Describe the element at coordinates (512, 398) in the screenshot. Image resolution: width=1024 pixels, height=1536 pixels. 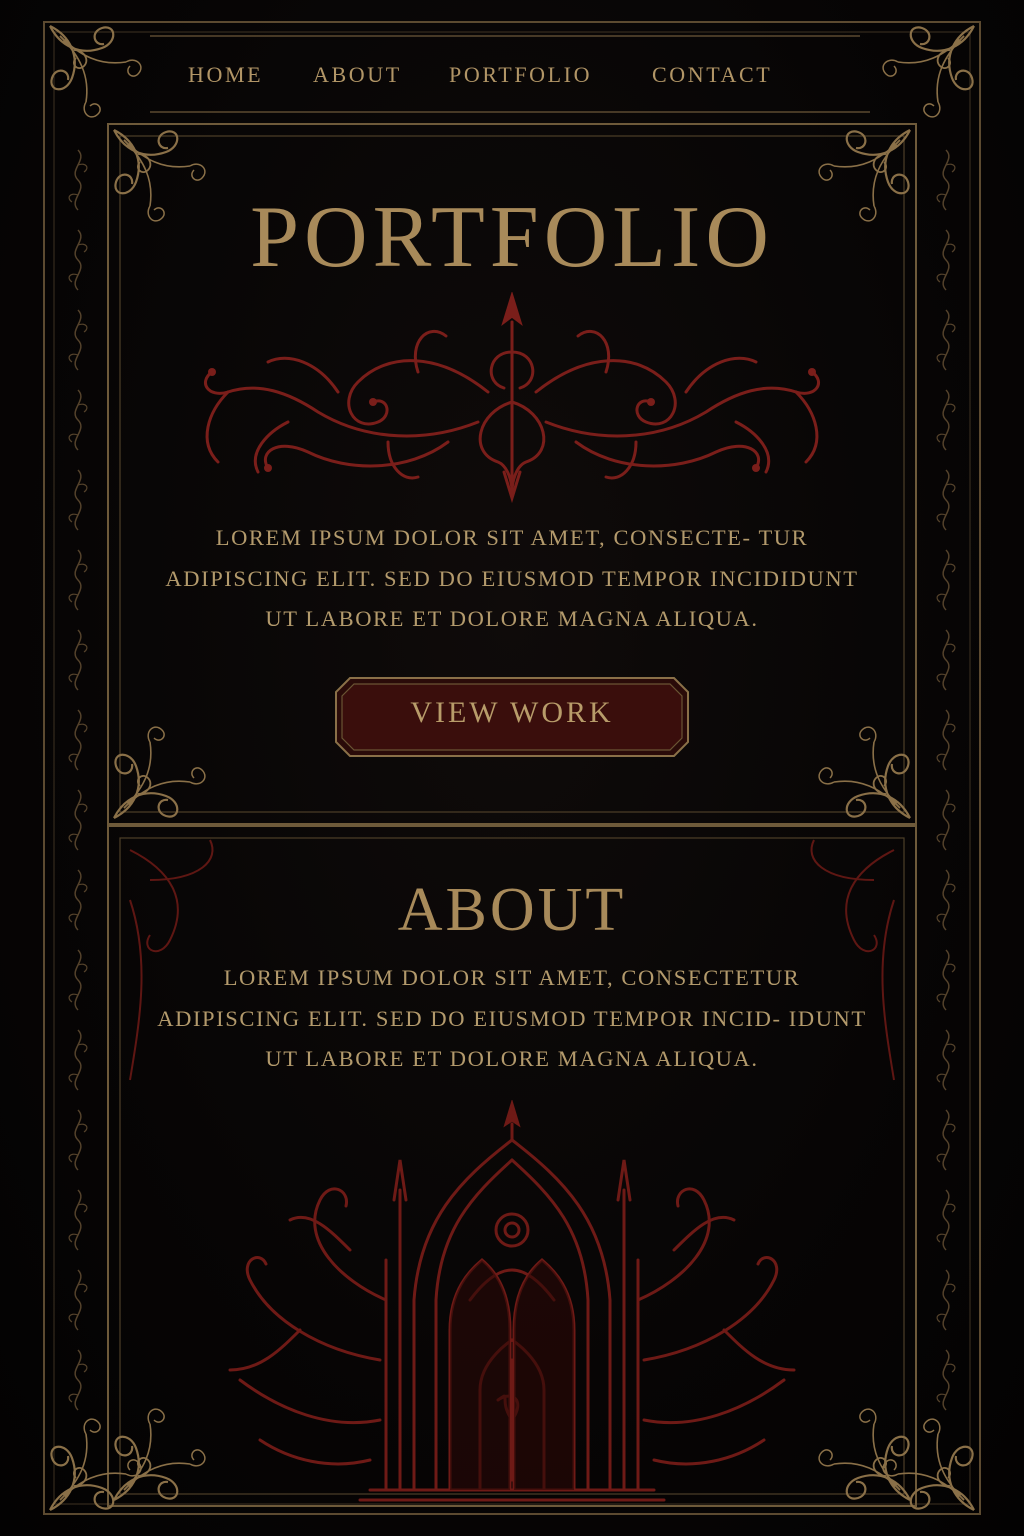
I see `crimson-flourish-ornament` at that location.